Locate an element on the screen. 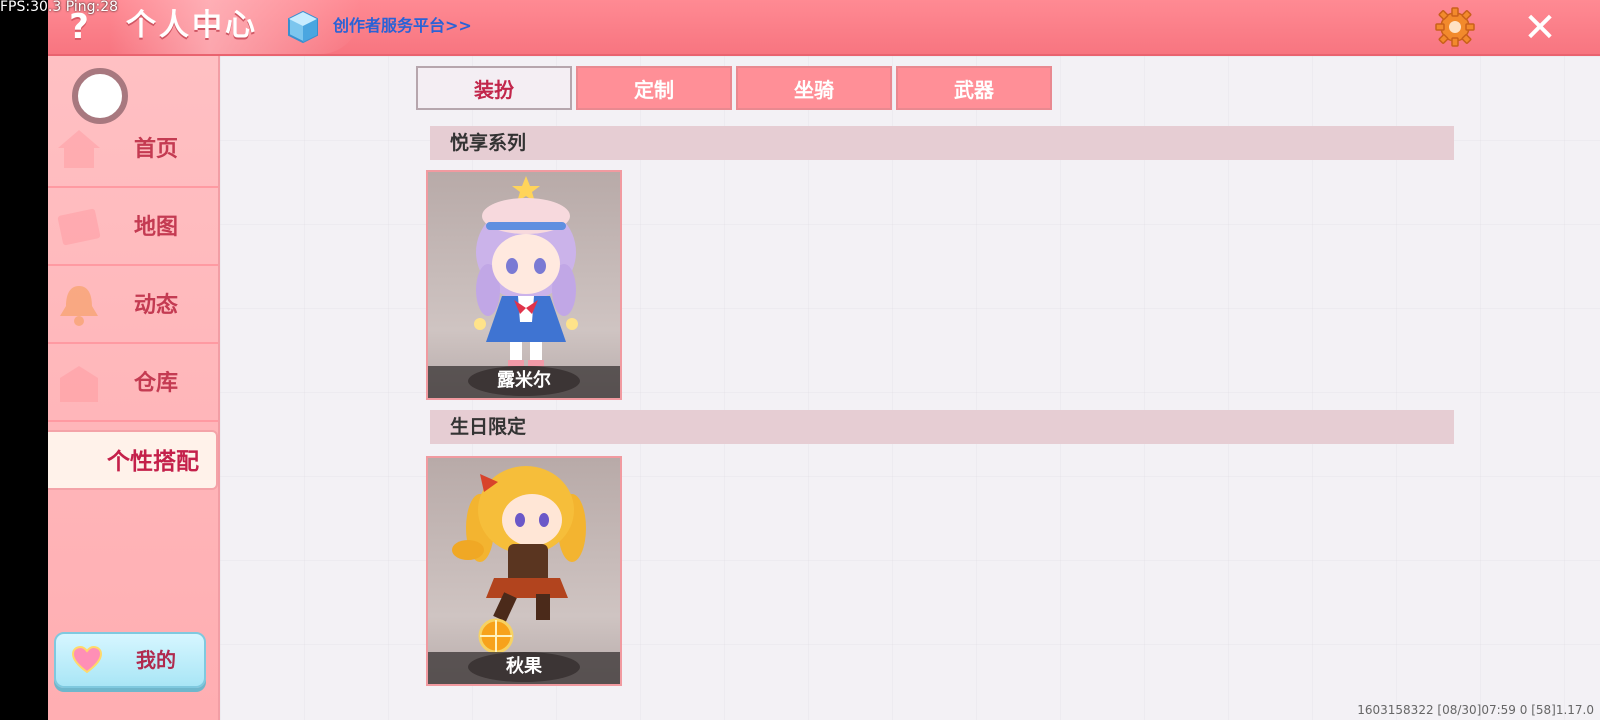 This screenshot has width=1600, height=720. gear-icon is located at coordinates (1455, 27).